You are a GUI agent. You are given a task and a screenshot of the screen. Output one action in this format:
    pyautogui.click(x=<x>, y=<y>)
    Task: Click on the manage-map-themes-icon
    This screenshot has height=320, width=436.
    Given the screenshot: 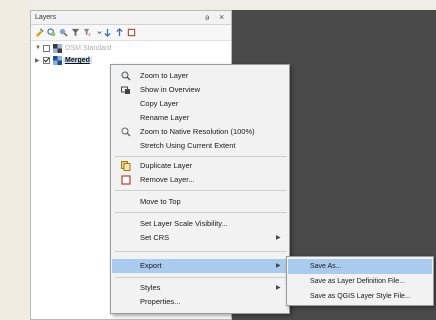 What is the action you would take?
    pyautogui.click(x=51, y=32)
    